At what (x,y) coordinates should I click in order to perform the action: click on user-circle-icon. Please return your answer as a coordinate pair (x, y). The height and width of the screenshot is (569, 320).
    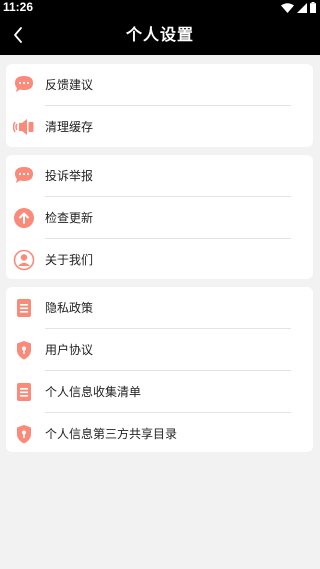
    Looking at the image, I should click on (24, 260).